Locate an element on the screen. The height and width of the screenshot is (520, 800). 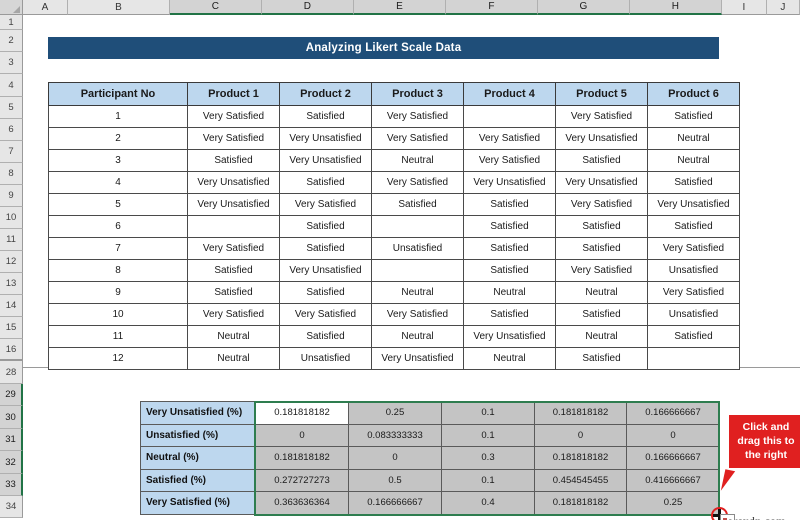
row-header-6: 6 is located at coordinates (11, 130).